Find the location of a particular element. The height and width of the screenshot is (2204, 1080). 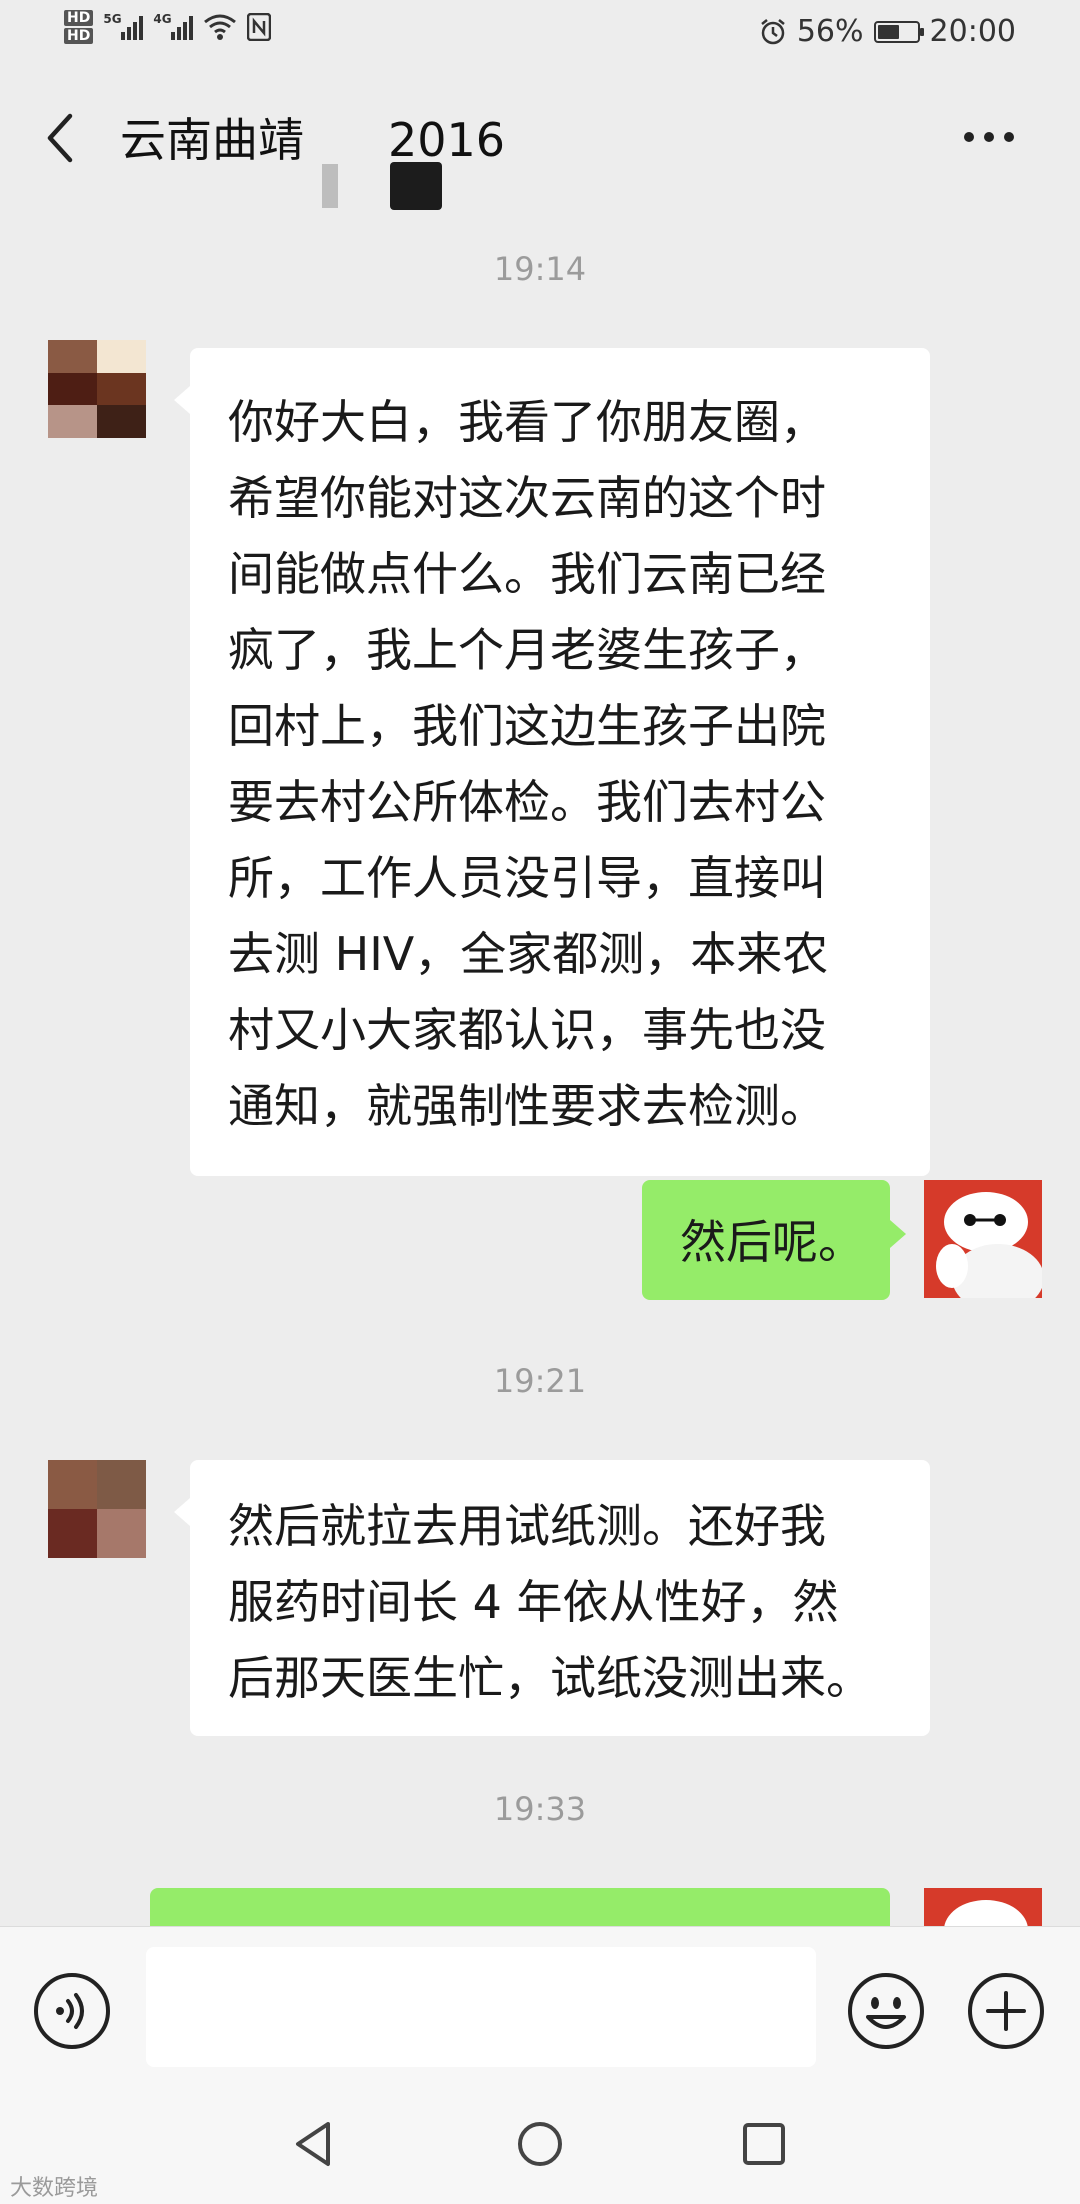

status-right-group: 56% 20:00 is located at coordinates (887, 31).